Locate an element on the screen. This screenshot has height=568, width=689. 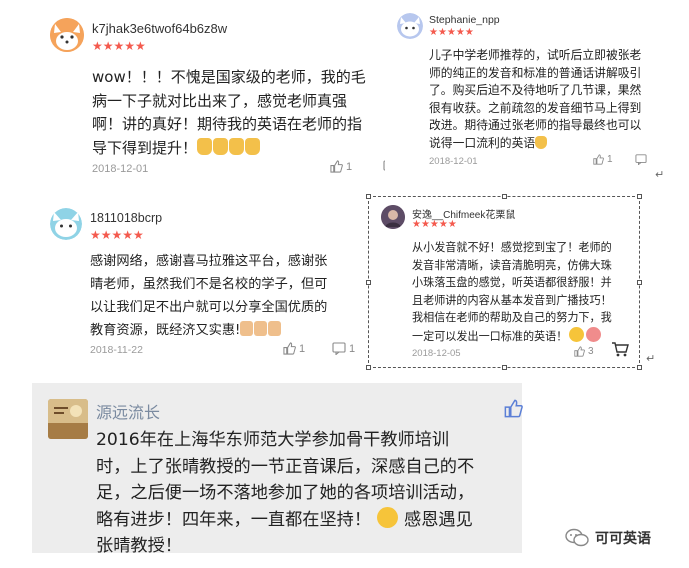
reviewer-username: 1811018bcrp is located at coordinates (126, 218).